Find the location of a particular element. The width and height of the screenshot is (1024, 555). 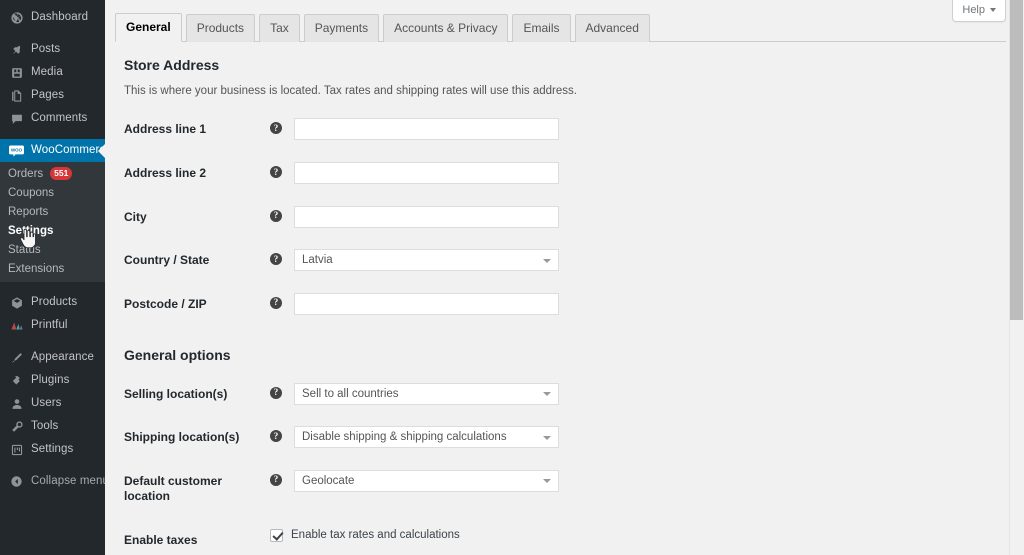

sidebar-item-users: Users is located at coordinates (52, 403).